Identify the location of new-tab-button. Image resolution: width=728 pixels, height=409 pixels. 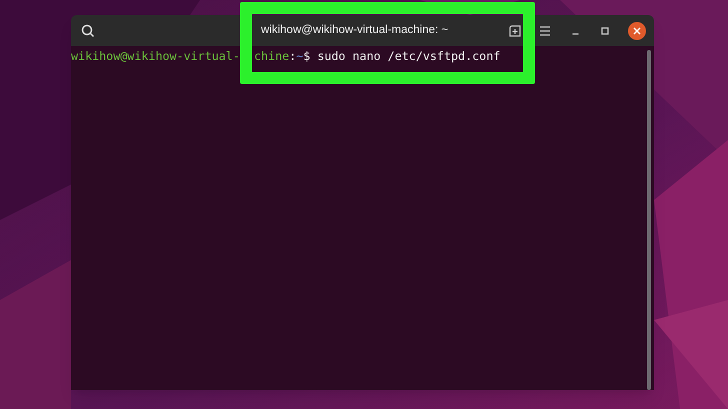
(515, 31).